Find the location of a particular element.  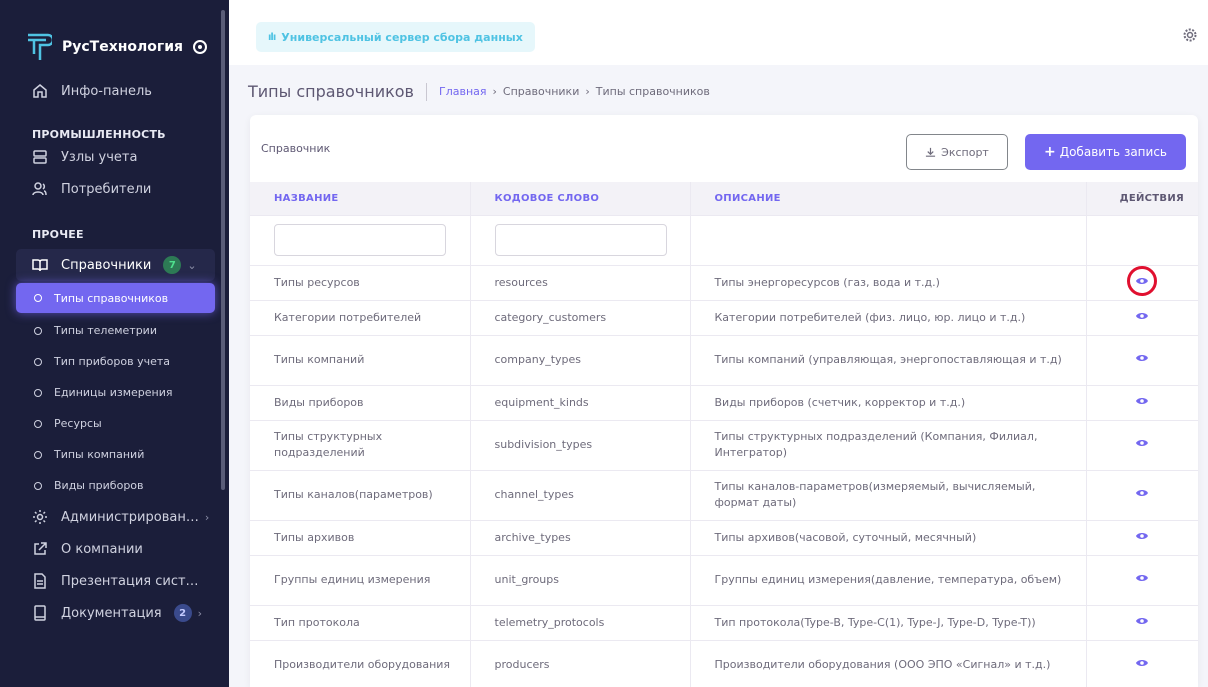

export-button-label: Экспорт is located at coordinates (965, 152).